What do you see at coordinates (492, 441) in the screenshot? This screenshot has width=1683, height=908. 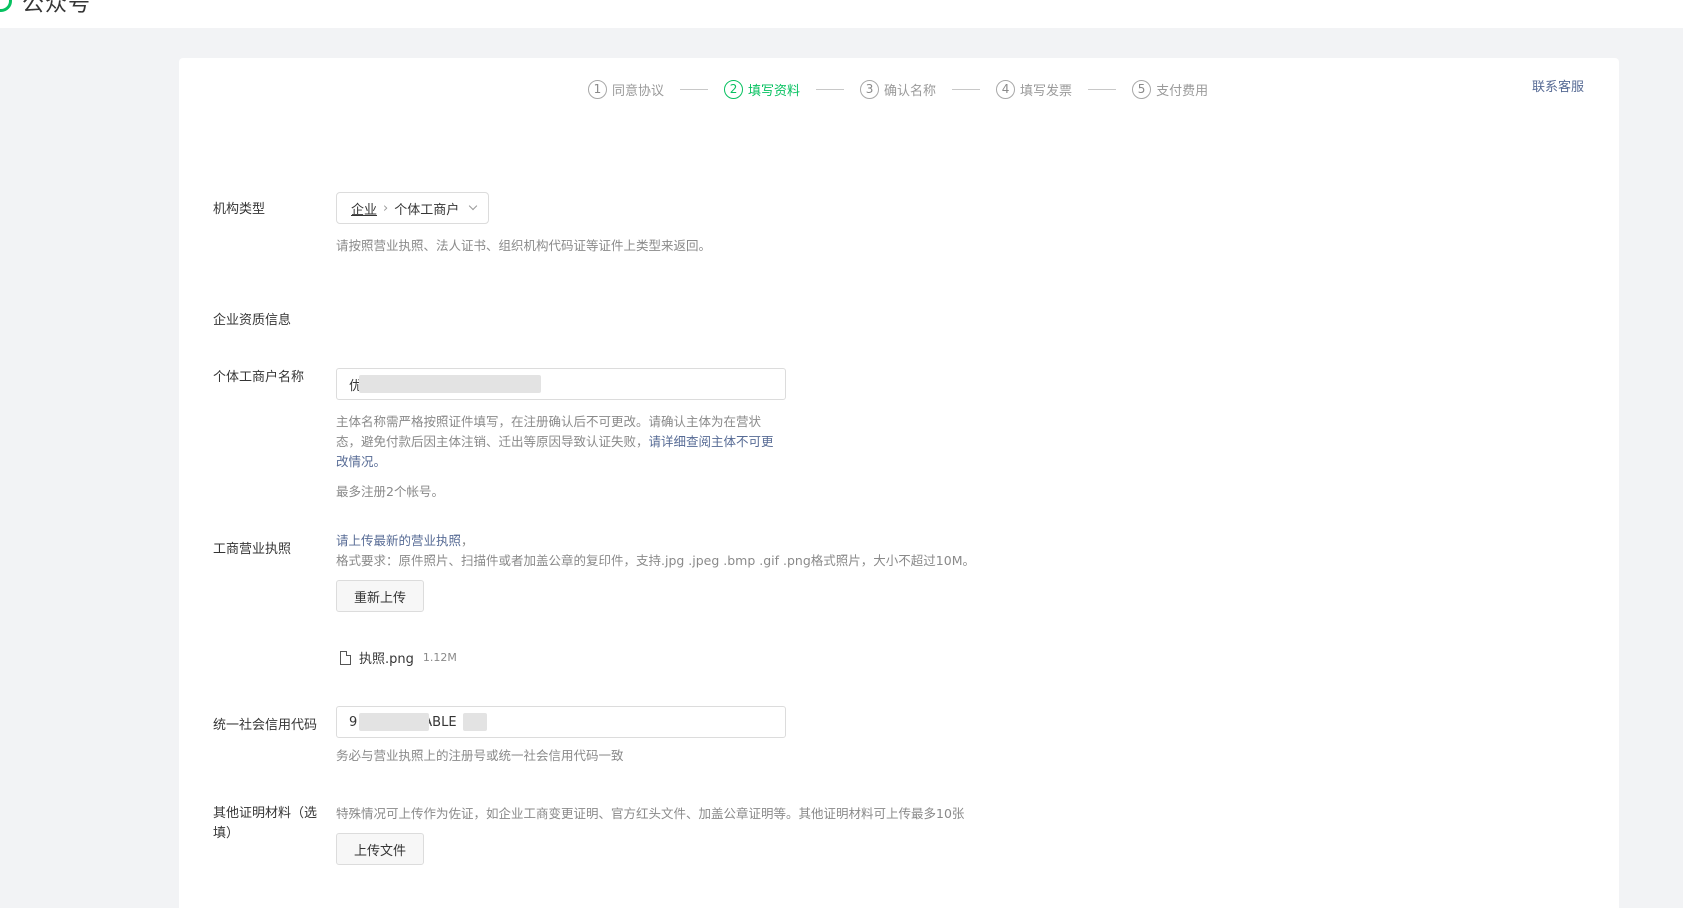 I see `hint-text: 态，避免付款后因主体注销、迁出等原因导致认证失败，` at bounding box center [492, 441].